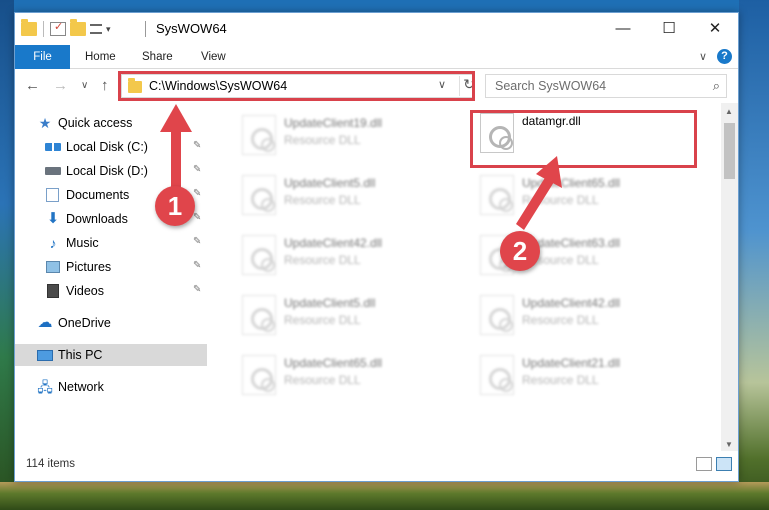  Describe the element at coordinates (53, 267) in the screenshot. I see `pictures-icon` at that location.